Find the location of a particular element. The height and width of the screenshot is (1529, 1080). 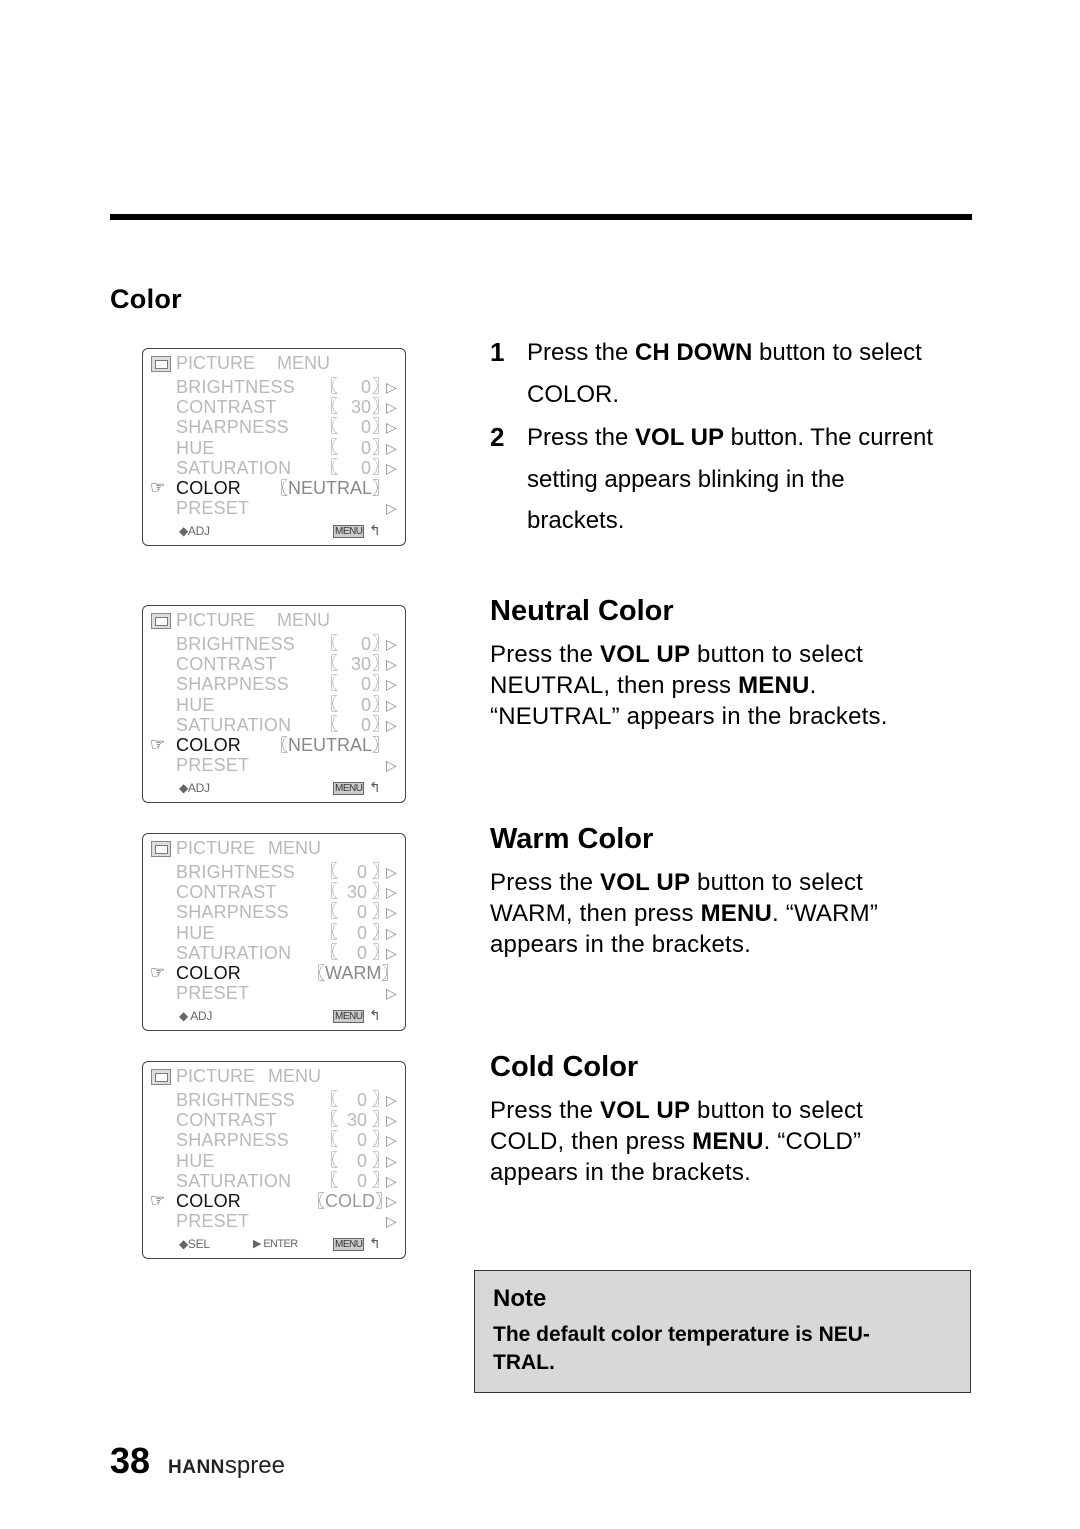

osd-text: SATURATION is located at coordinates (234, 1180).